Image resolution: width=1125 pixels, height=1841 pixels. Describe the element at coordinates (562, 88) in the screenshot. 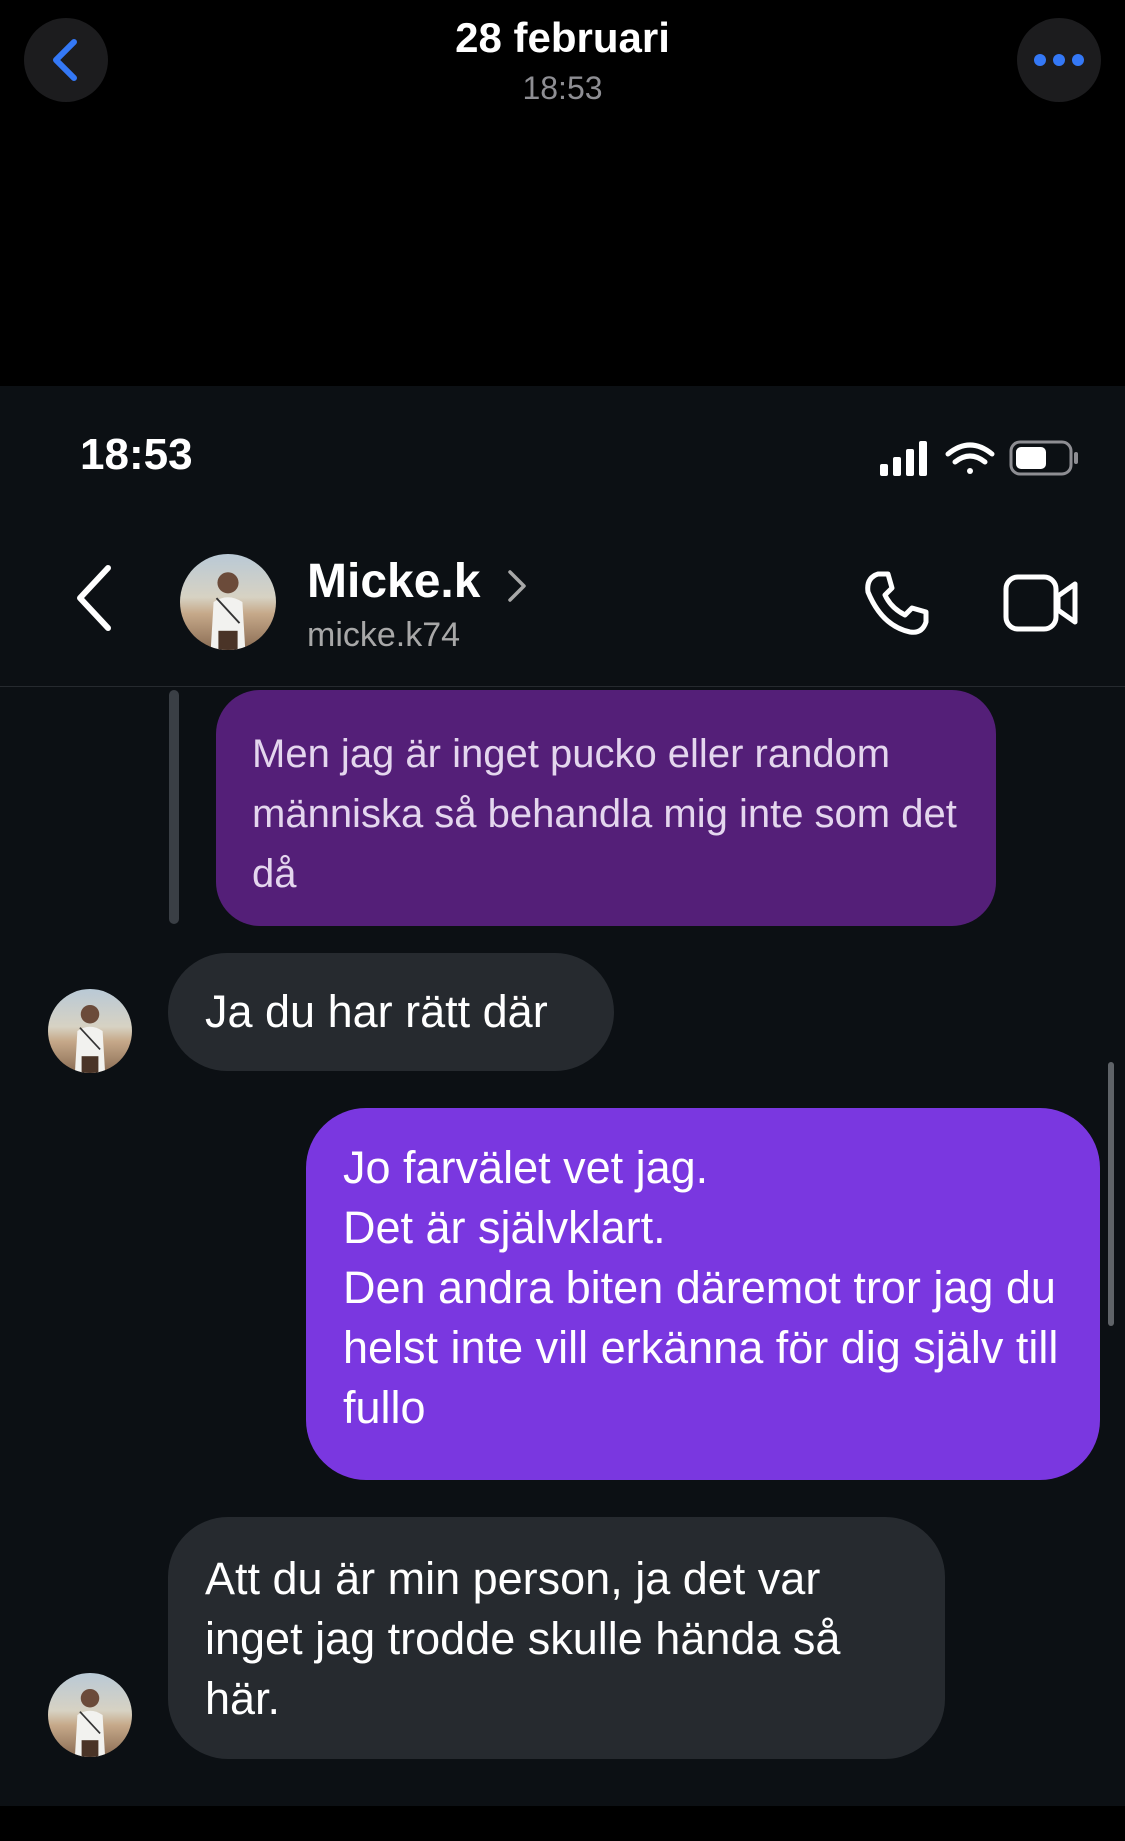

I see `viewer-time: 18:53` at that location.